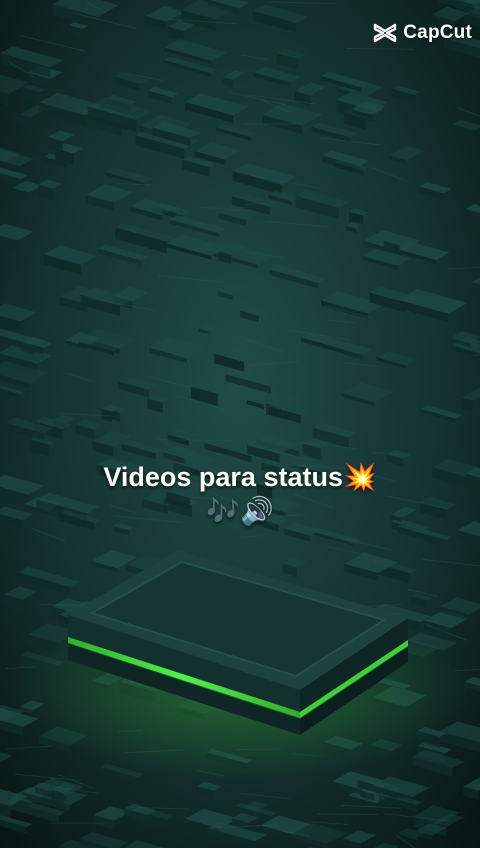 This screenshot has height=848, width=480. What do you see at coordinates (240, 511) in the screenshot?
I see `music-speaker-emojis: 🎶🔊` at bounding box center [240, 511].